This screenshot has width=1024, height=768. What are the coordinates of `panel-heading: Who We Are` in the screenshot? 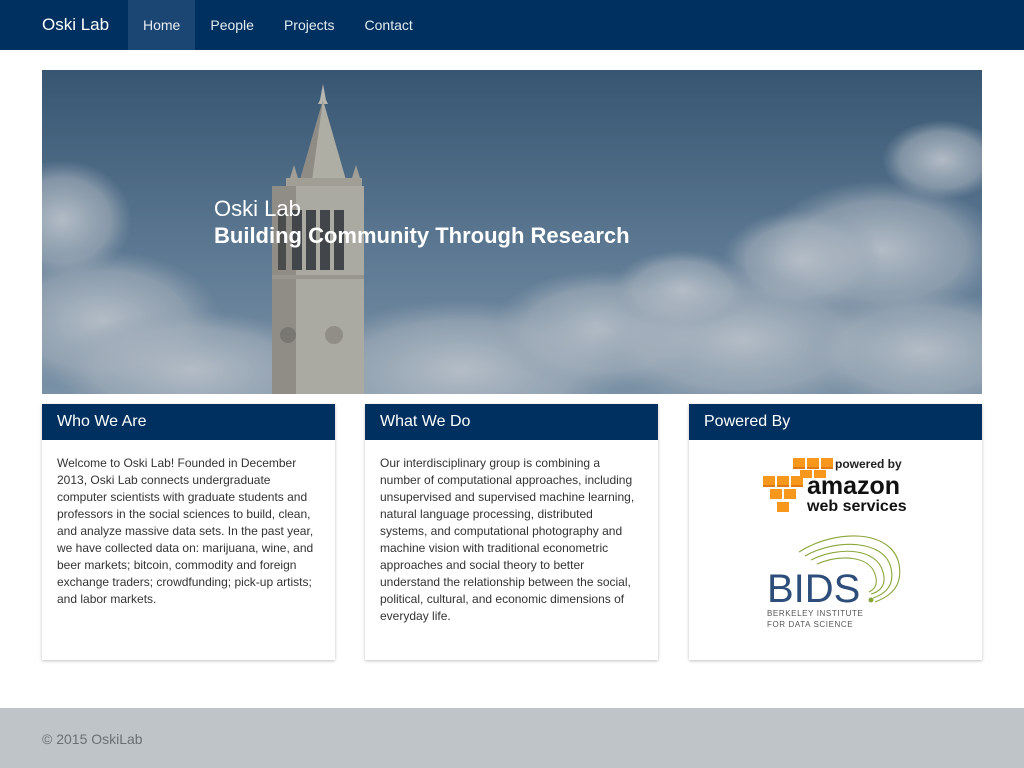 It's located at (188, 422).